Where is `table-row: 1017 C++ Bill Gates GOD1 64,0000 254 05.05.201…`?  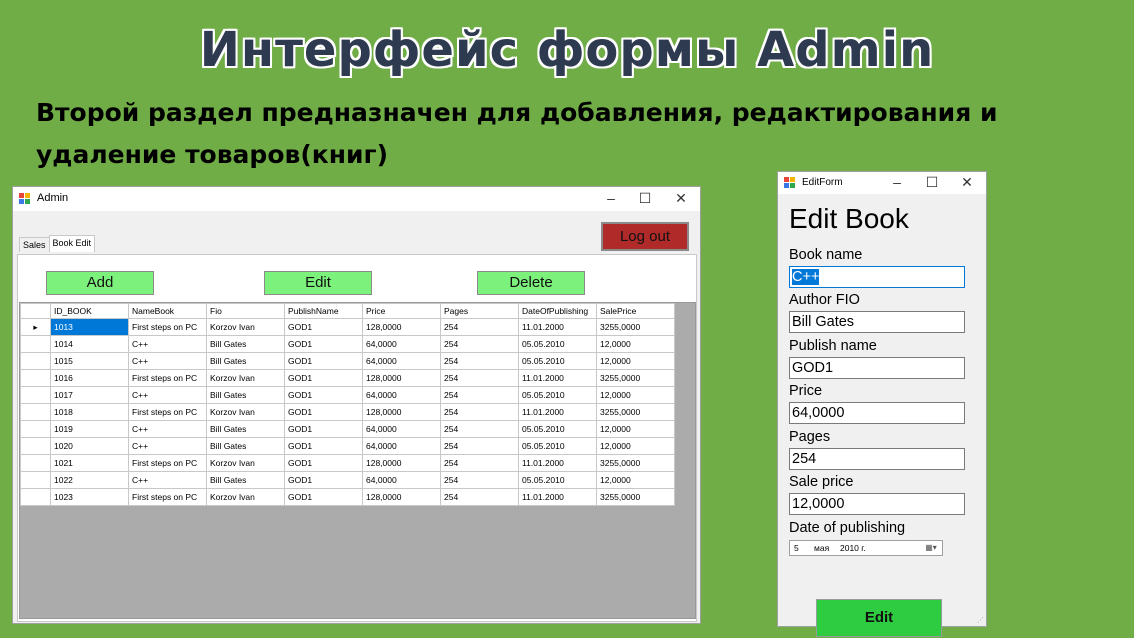
table-row: 1017 C++ Bill Gates GOD1 64,0000 254 05.05.201… is located at coordinates (347, 395).